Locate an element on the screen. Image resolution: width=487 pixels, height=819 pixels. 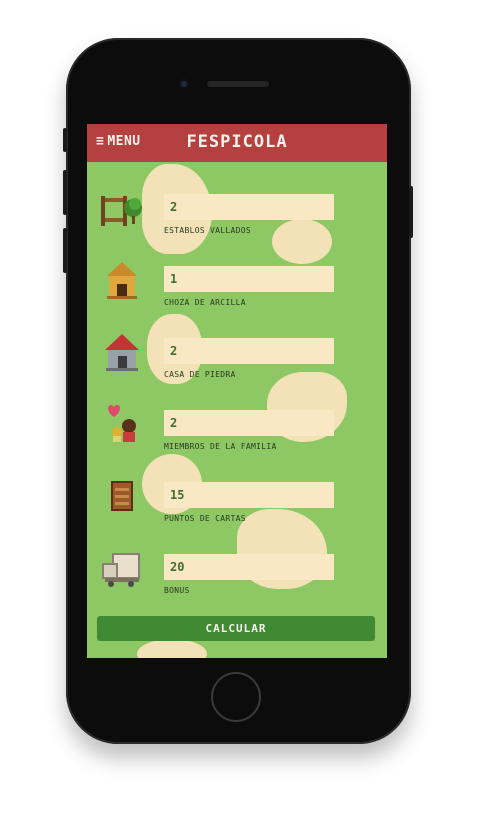
card-points-icon is located at coordinates (122, 499).